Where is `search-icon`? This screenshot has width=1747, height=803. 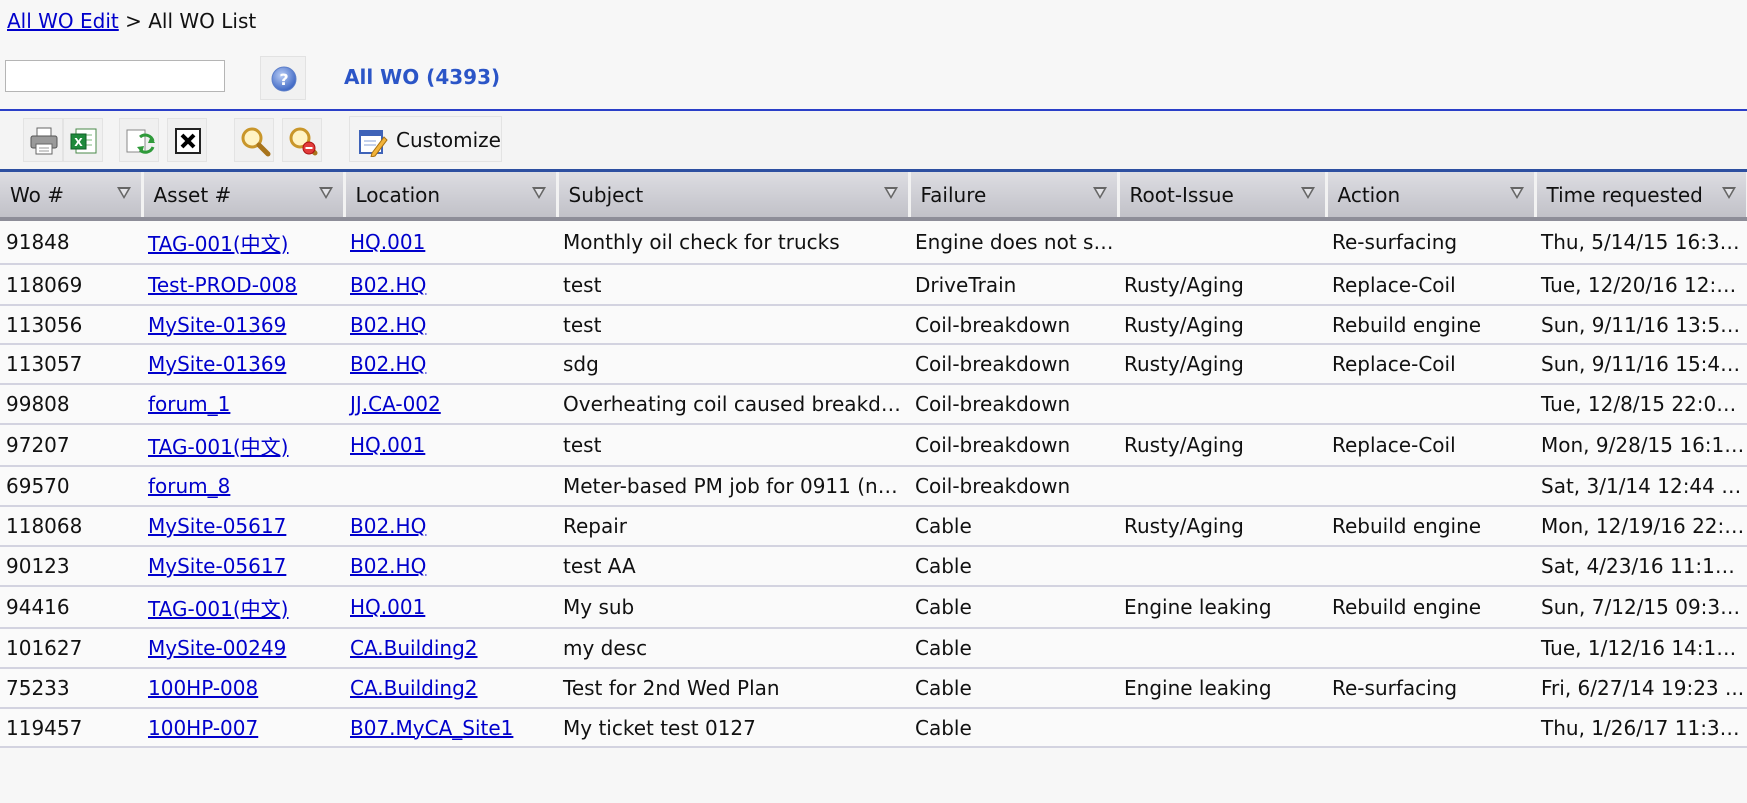
search-icon is located at coordinates (256, 142).